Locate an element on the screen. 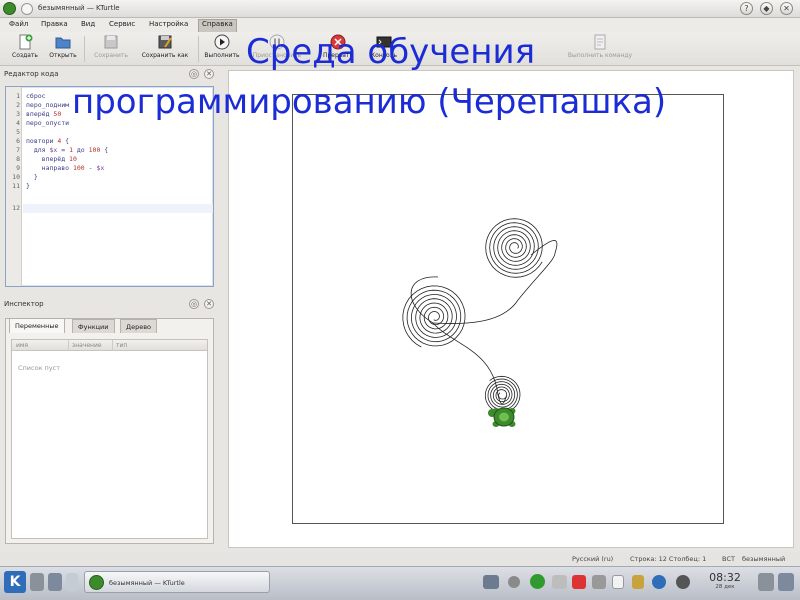 The height and width of the screenshot is (600, 800). line-number: 8 is located at coordinates (18, 159).